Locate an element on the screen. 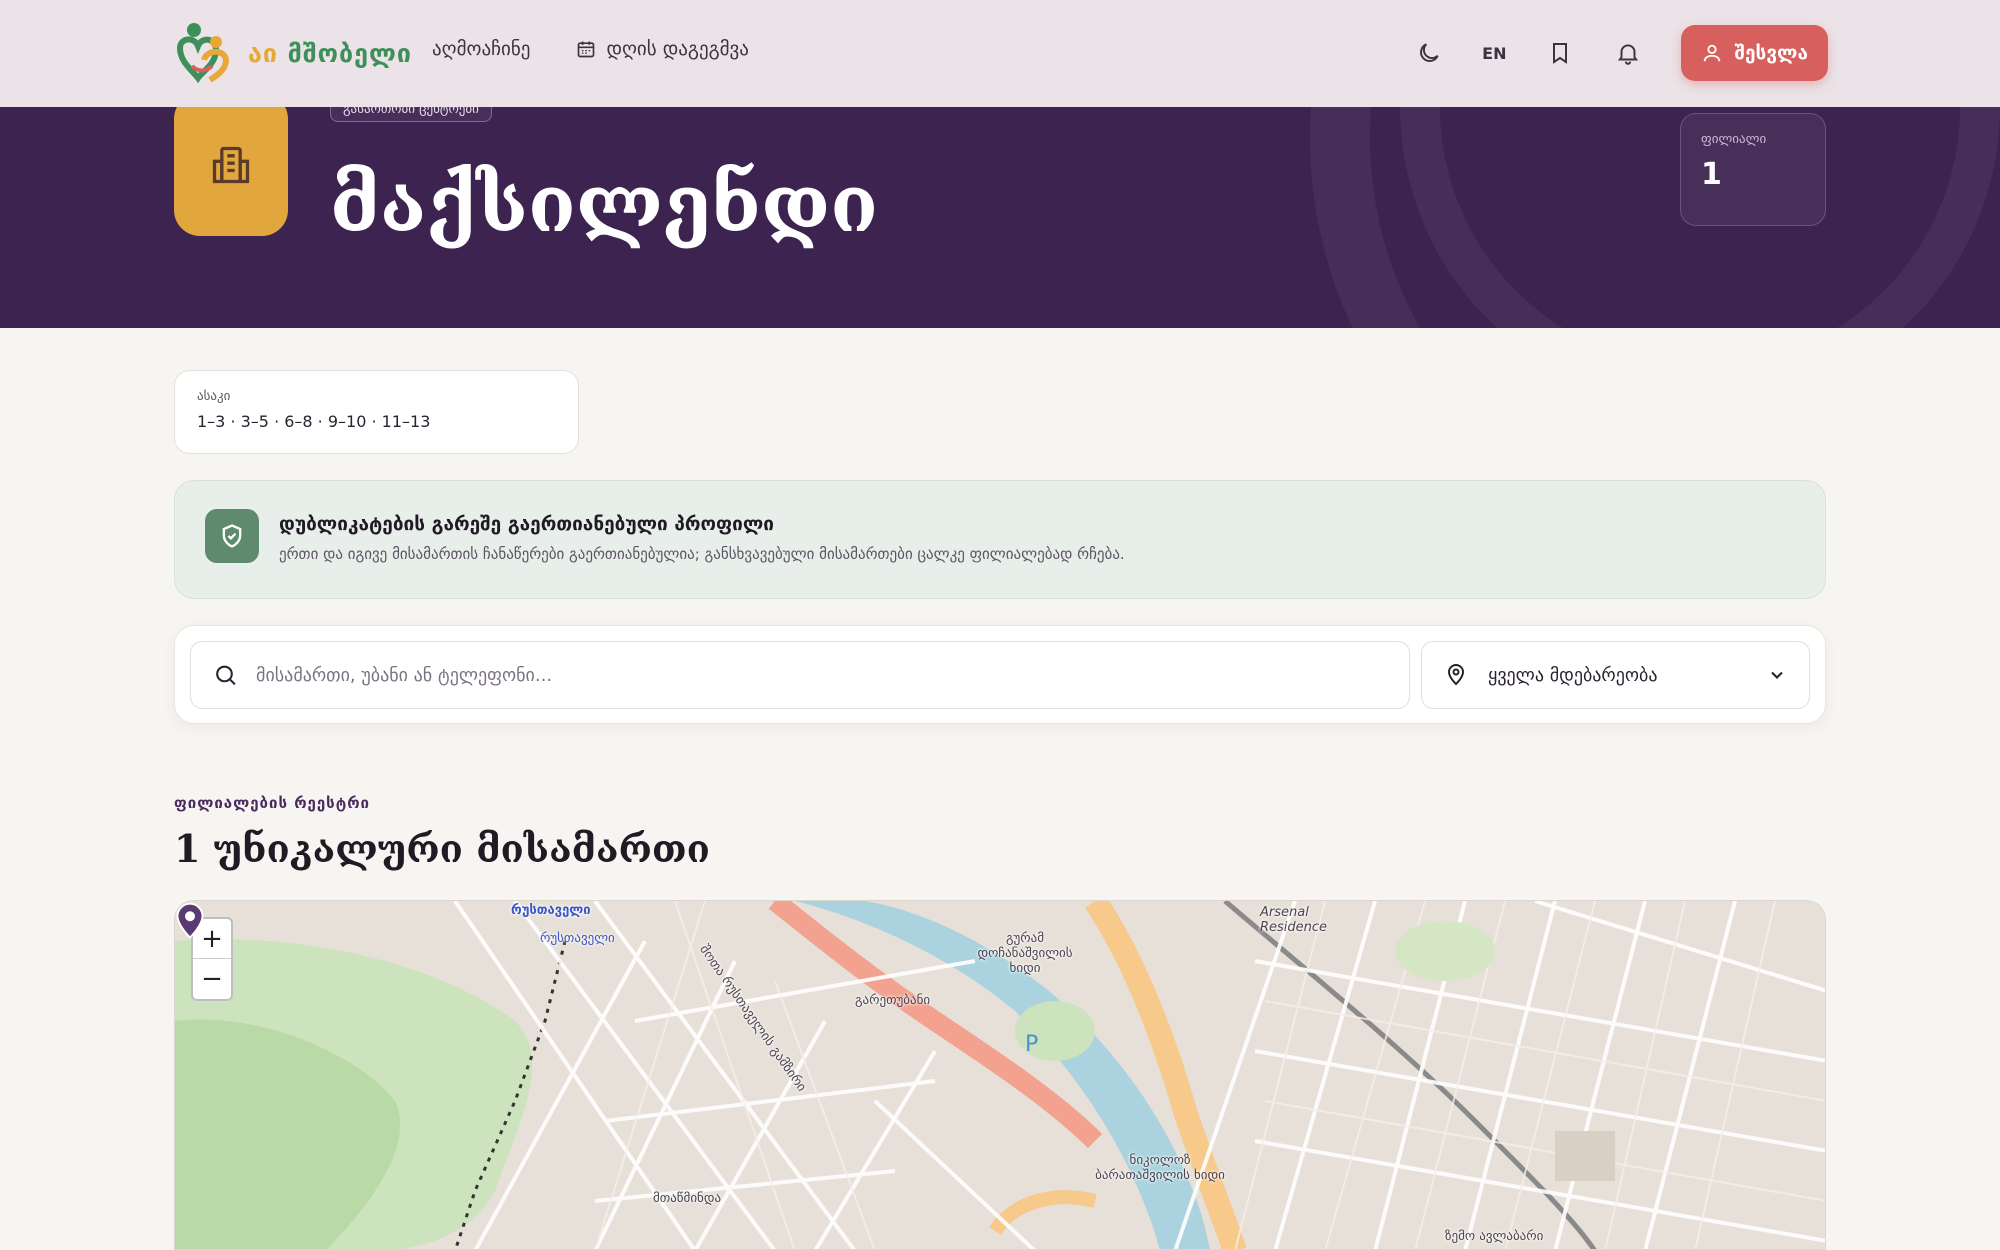 The height and width of the screenshot is (1250, 2000). notifications-button is located at coordinates (1628, 53).